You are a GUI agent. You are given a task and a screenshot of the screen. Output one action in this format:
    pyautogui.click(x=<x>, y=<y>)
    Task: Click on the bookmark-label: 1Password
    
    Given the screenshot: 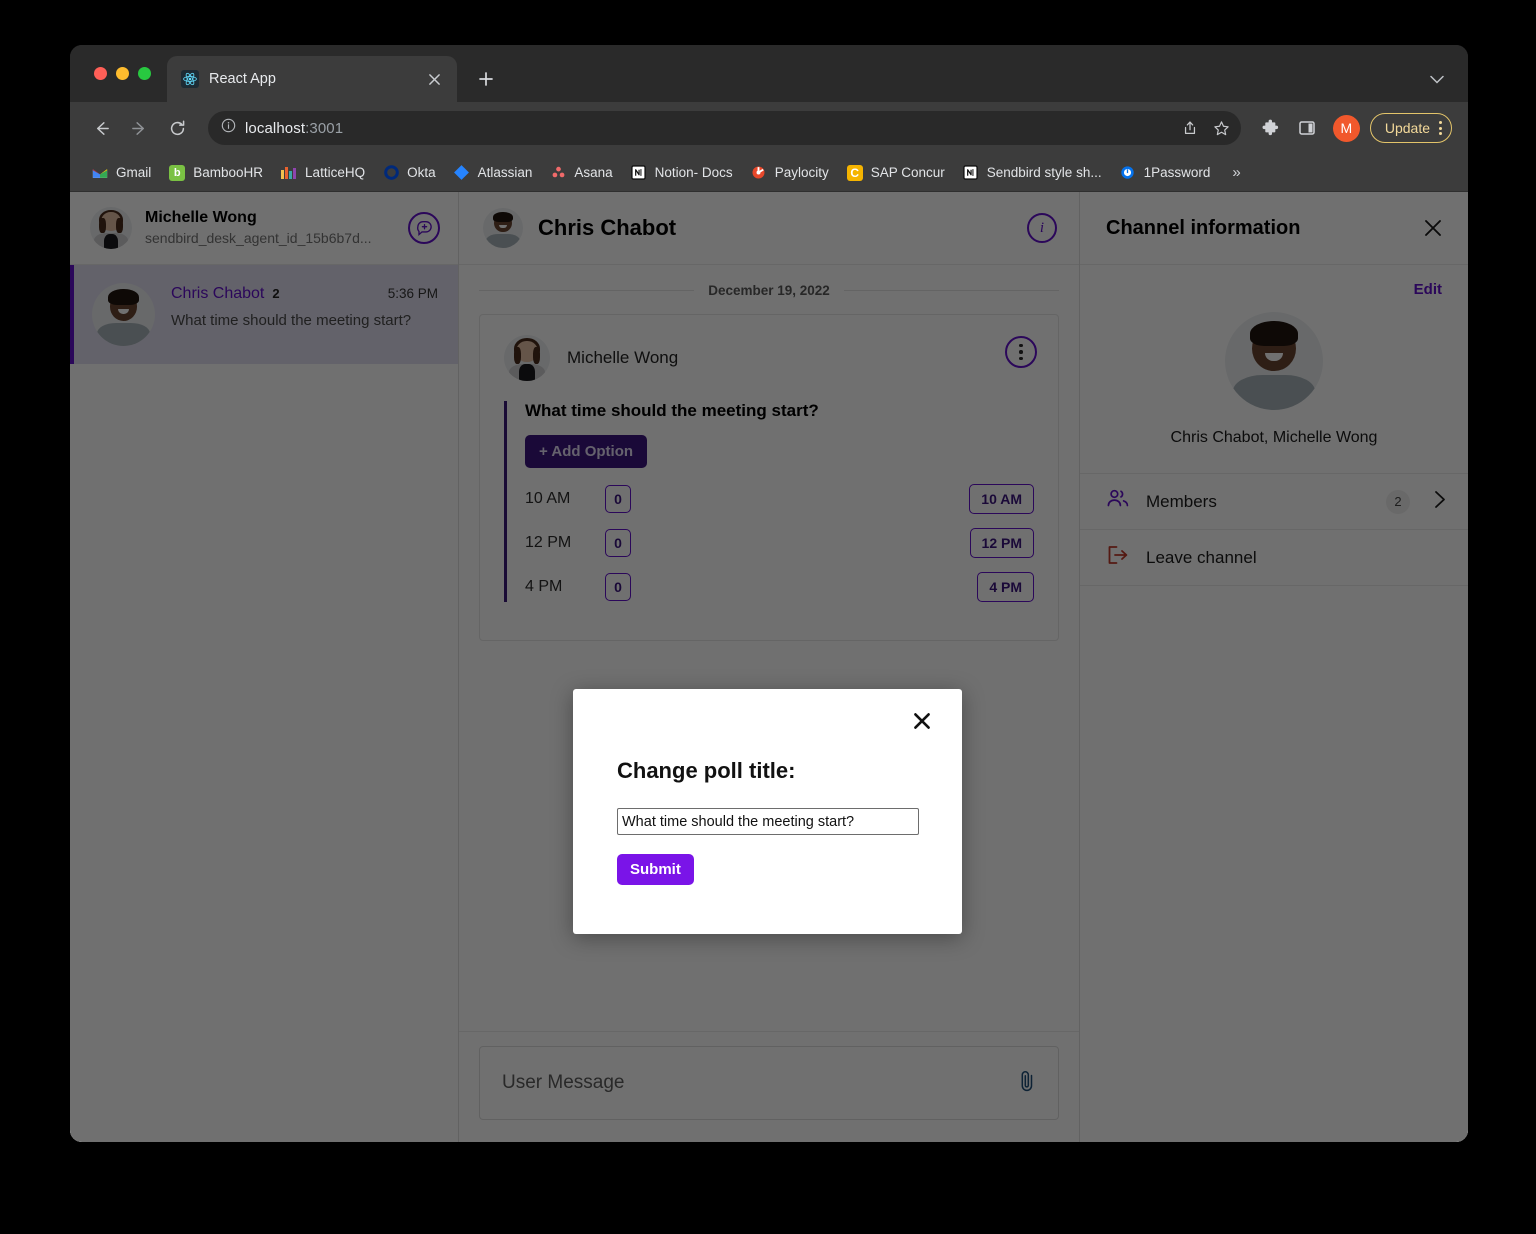 What is the action you would take?
    pyautogui.click(x=1177, y=172)
    